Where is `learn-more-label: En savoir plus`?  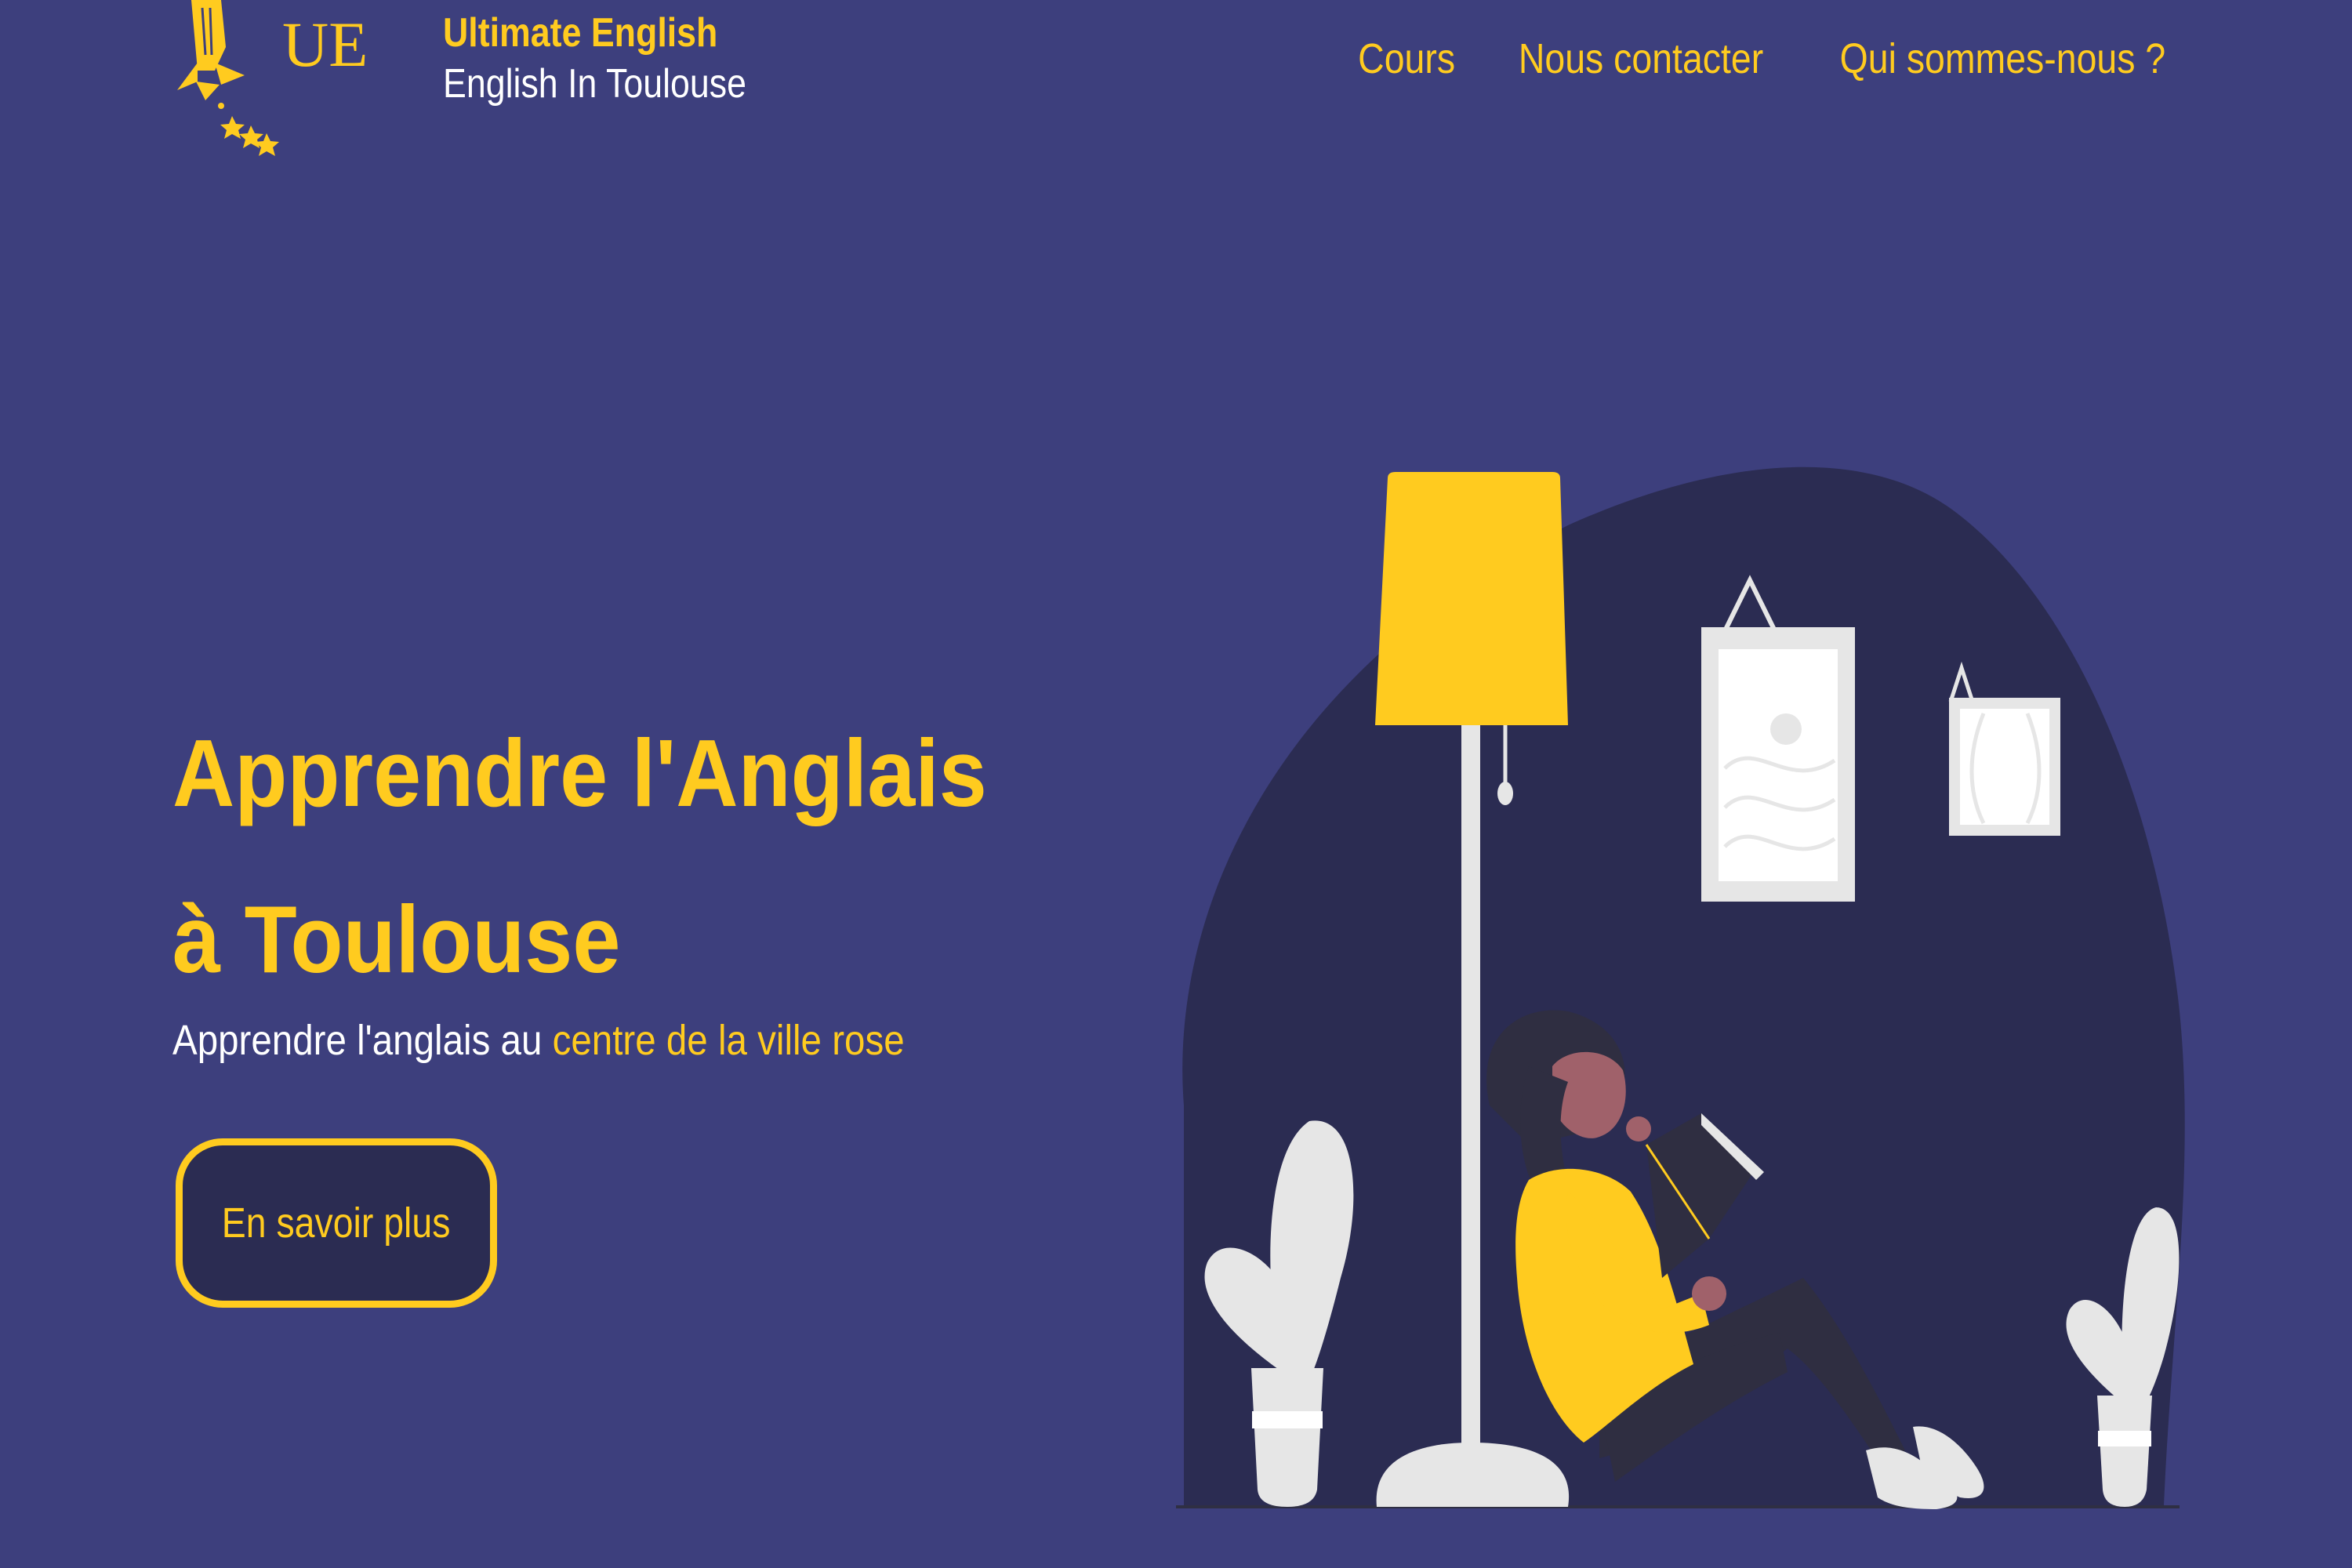
learn-more-label: En savoir plus is located at coordinates (336, 1223).